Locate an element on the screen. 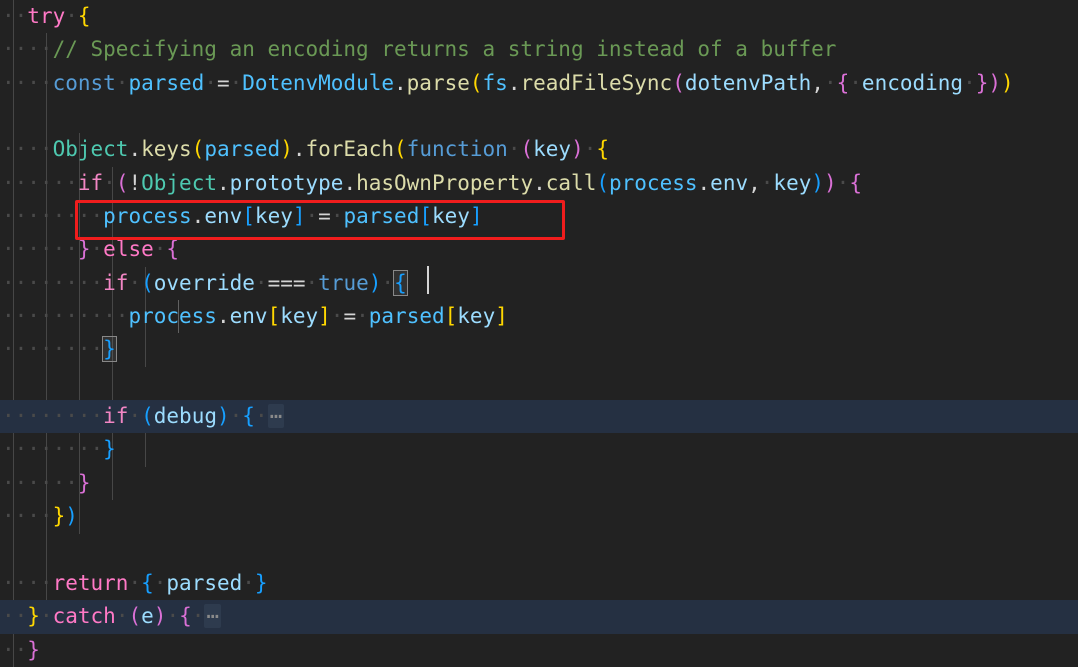 The height and width of the screenshot is (667, 1078). code-line: ··try·{ is located at coordinates (539, 16).